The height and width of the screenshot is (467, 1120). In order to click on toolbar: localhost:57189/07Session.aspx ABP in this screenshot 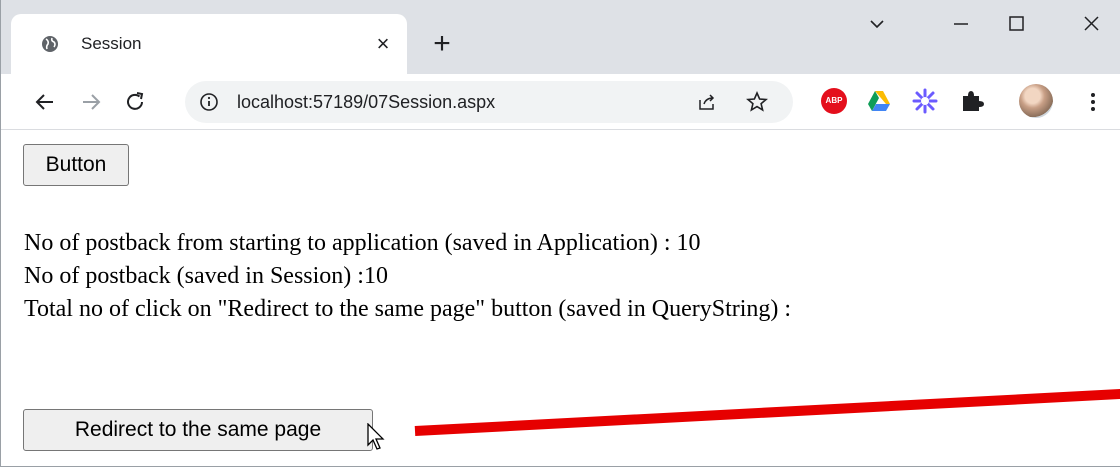, I will do `click(560, 102)`.